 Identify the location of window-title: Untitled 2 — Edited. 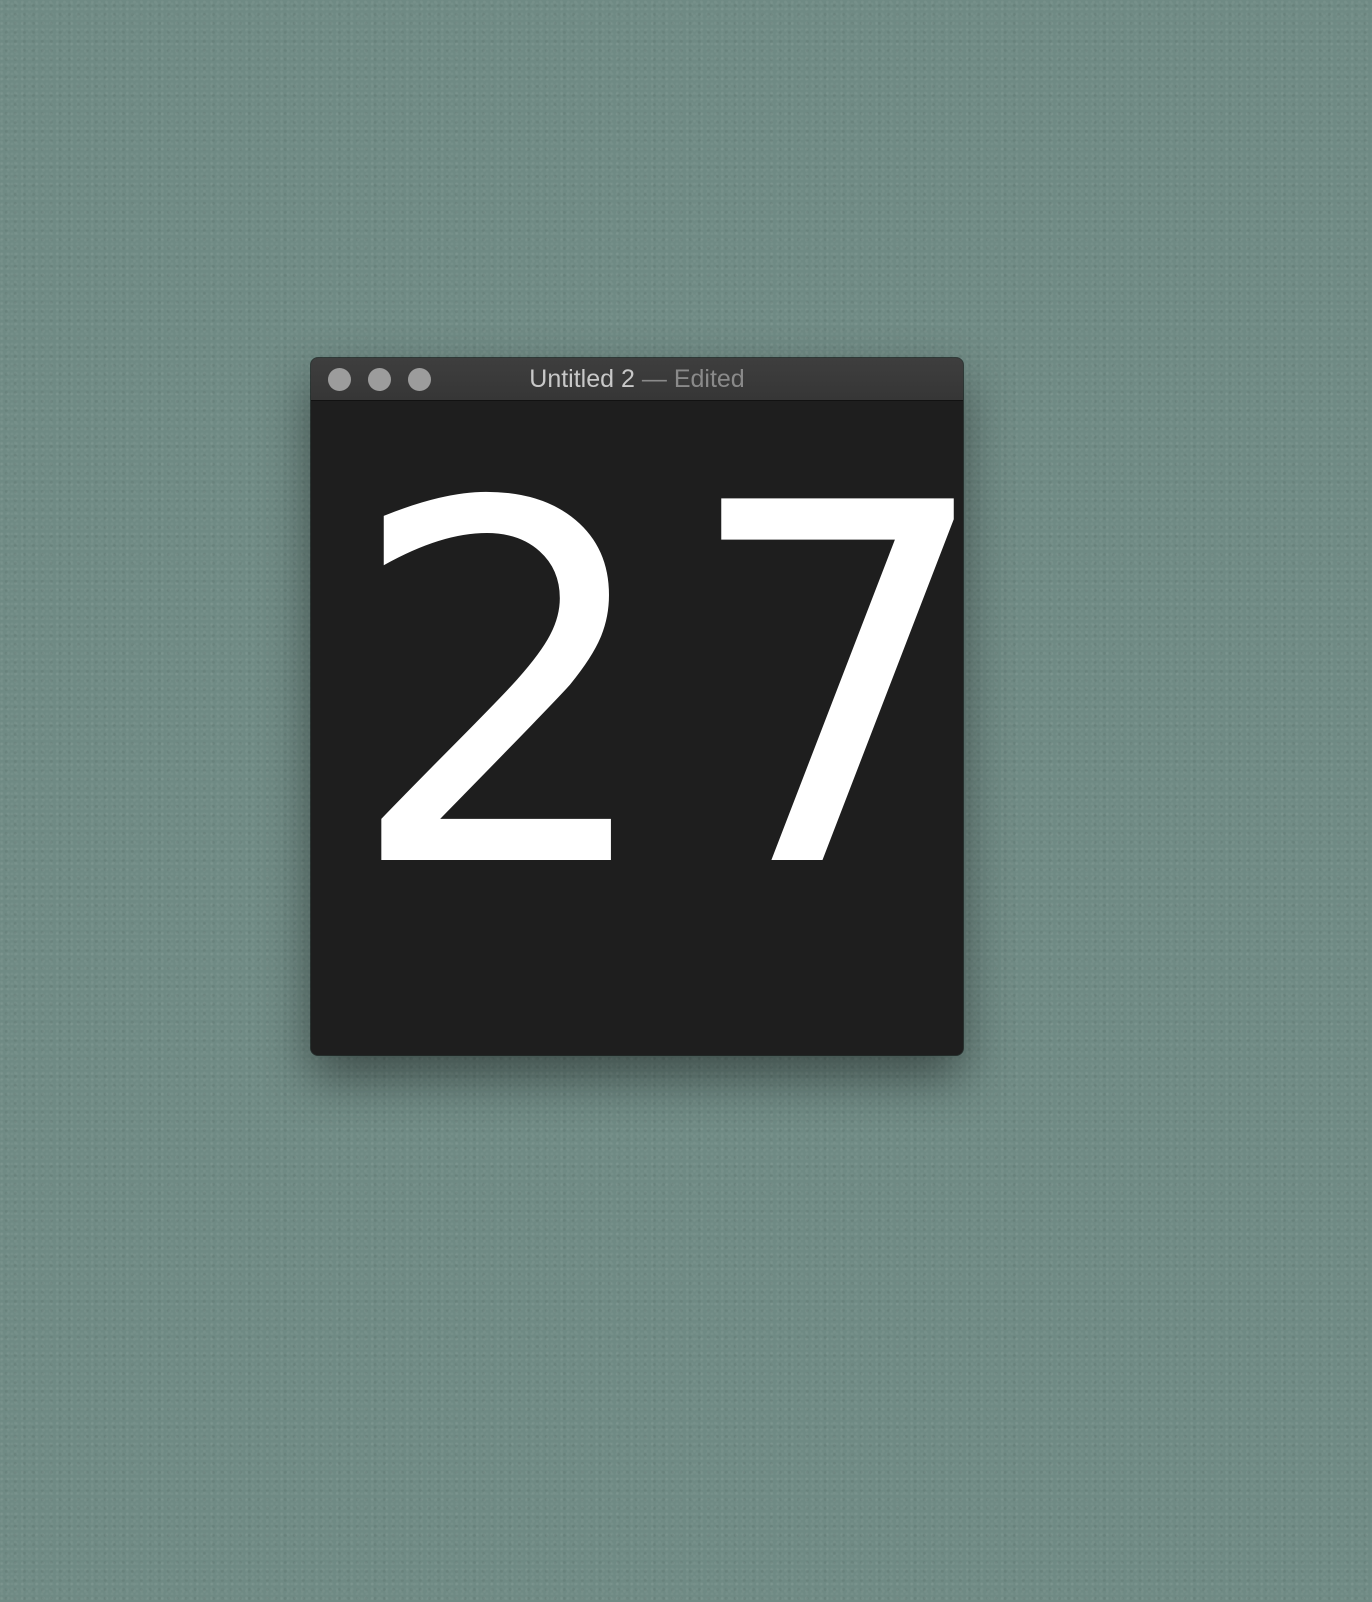
(637, 379).